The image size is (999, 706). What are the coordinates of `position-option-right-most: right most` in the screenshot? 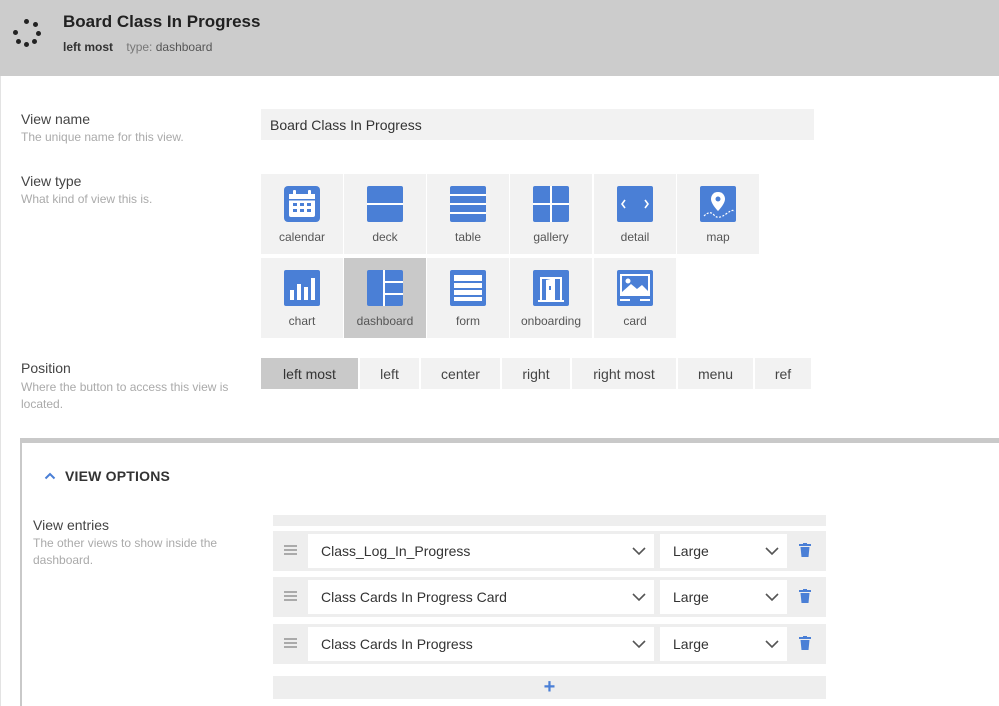 It's located at (624, 373).